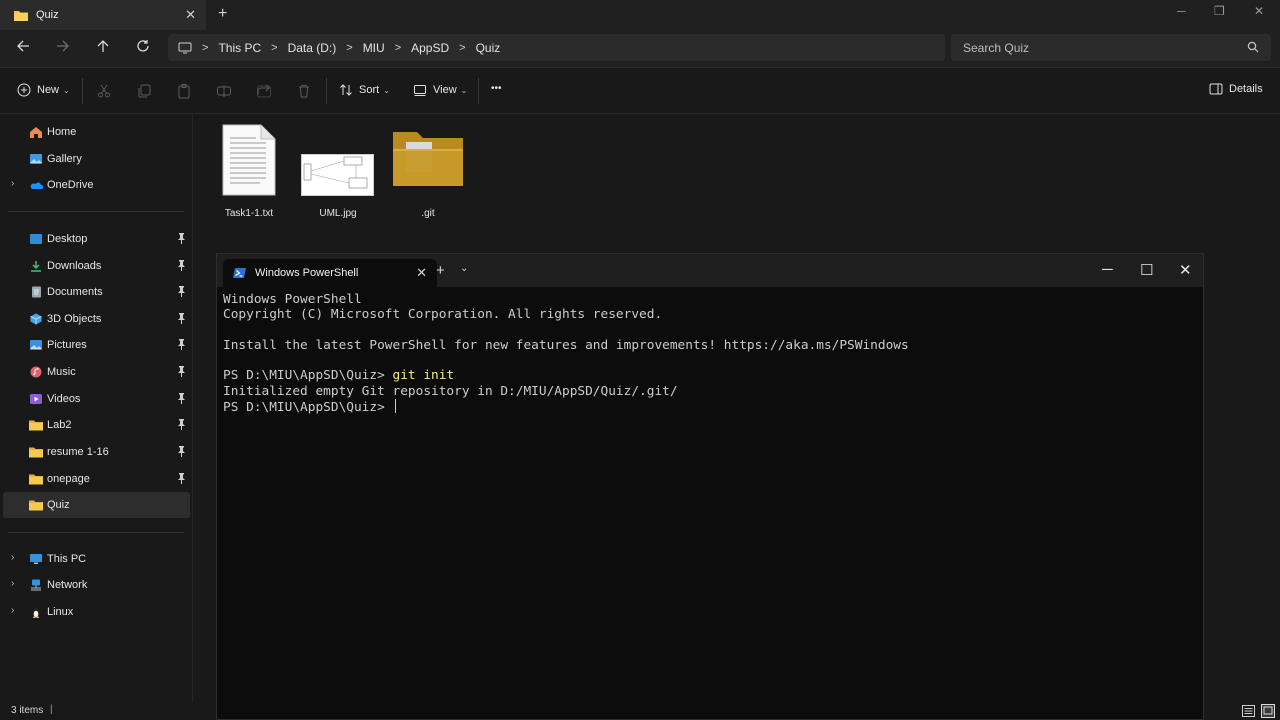  What do you see at coordinates (143, 48) in the screenshot?
I see `refresh-icon` at bounding box center [143, 48].